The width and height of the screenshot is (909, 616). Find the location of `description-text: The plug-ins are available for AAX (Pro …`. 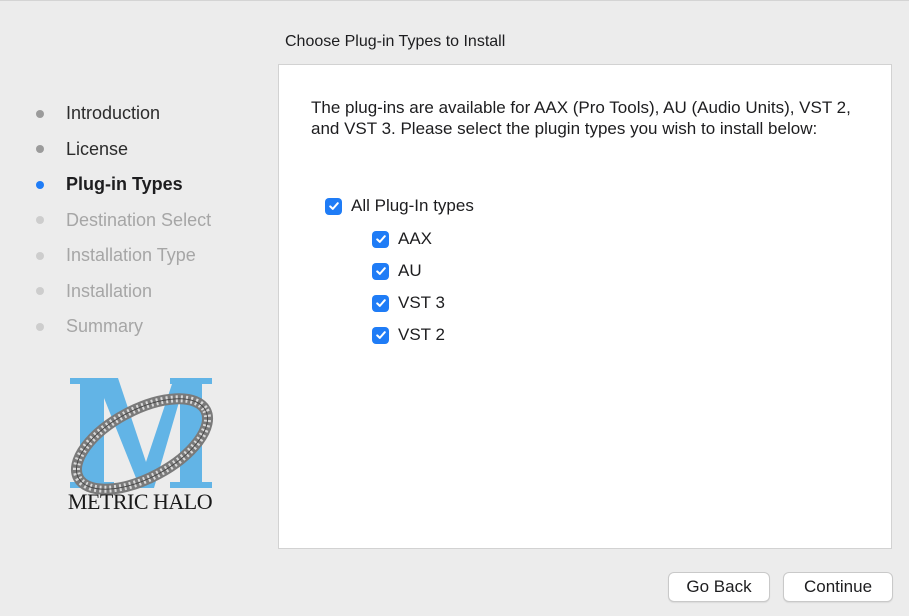

description-text: The plug-ins are available for AAX (Pro … is located at coordinates (581, 118).